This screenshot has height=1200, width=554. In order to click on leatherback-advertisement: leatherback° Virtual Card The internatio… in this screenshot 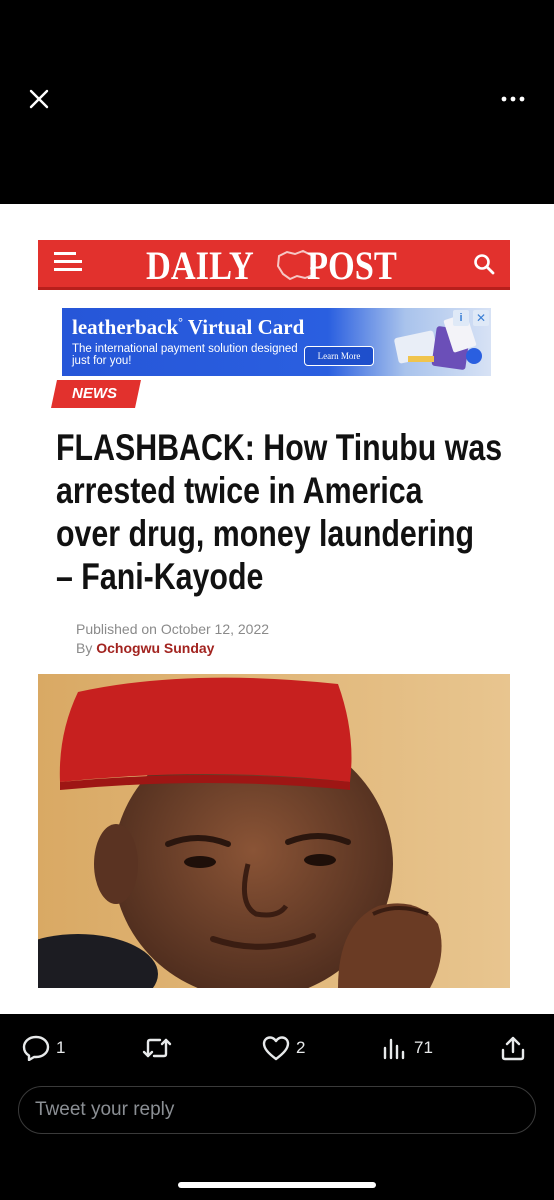, I will do `click(276, 342)`.